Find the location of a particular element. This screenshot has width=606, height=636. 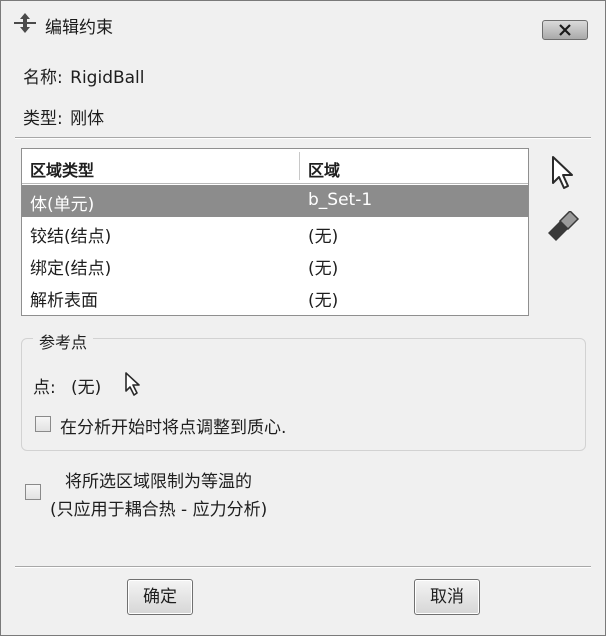

type-row: 类型: 刚体 is located at coordinates (63, 116).